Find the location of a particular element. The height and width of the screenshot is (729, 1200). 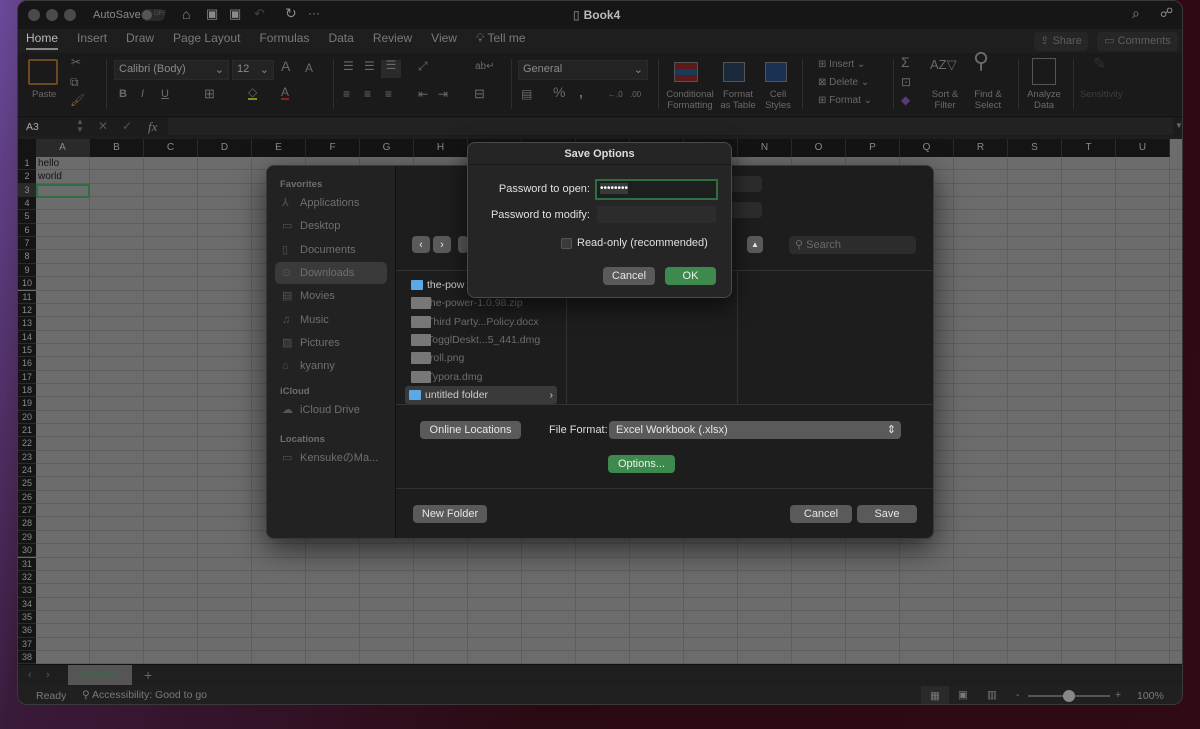

page-break-view-icon: ▥ is located at coordinates (992, 695).